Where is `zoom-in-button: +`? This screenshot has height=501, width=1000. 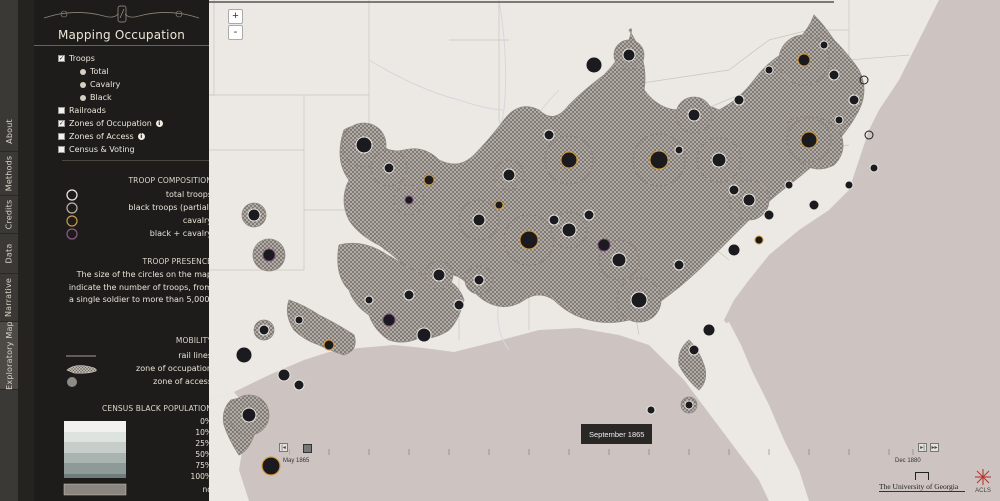
zoom-in-button: + is located at coordinates (235, 16).